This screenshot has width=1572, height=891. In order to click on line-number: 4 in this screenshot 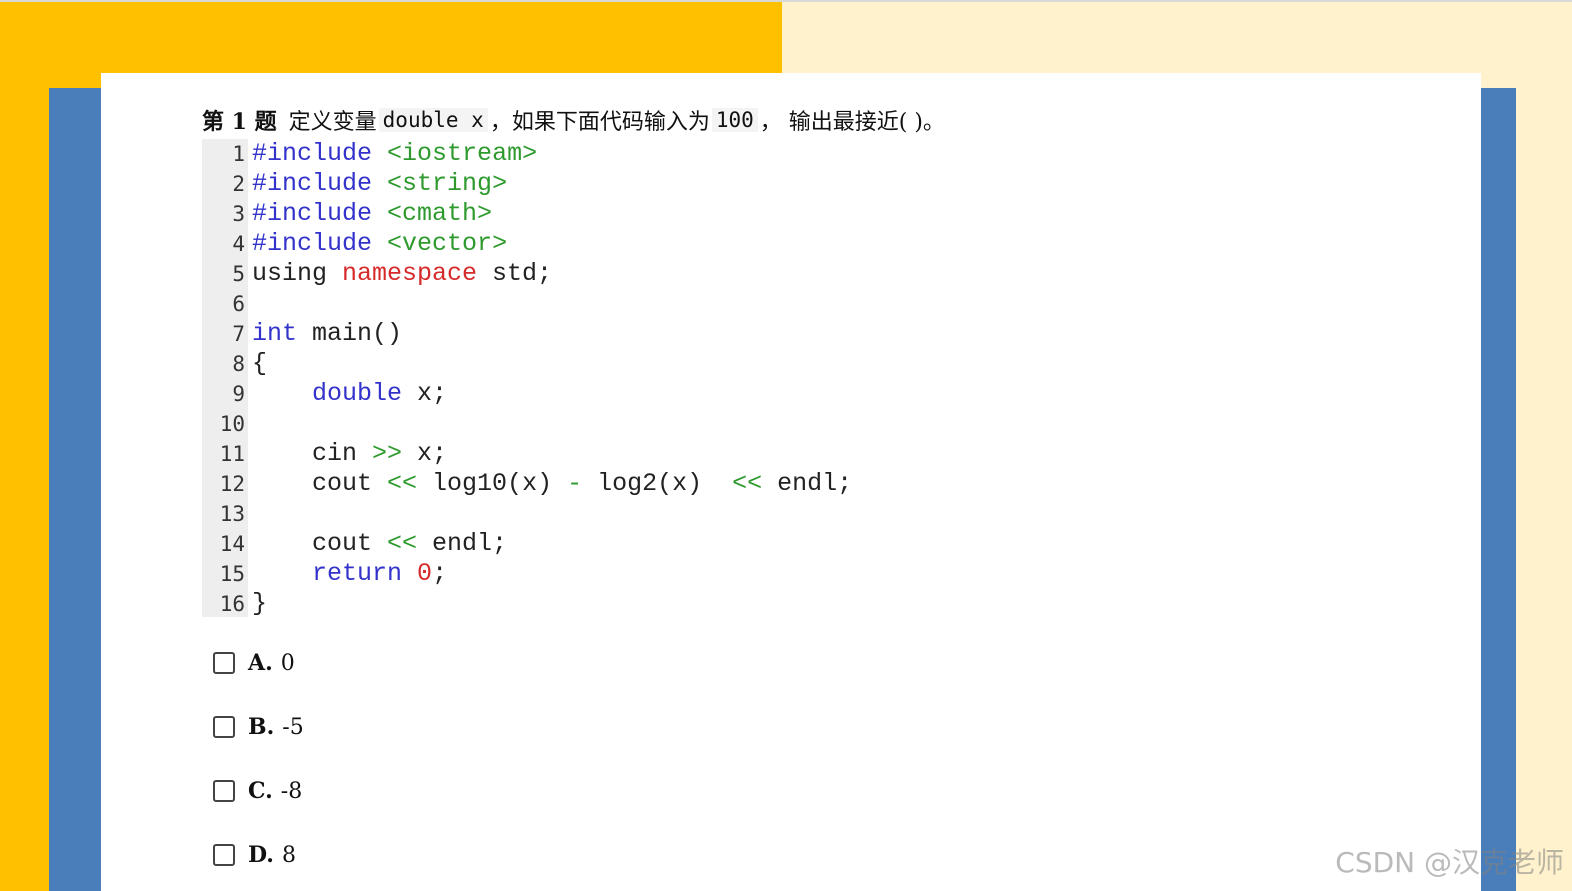, I will do `click(238, 244)`.